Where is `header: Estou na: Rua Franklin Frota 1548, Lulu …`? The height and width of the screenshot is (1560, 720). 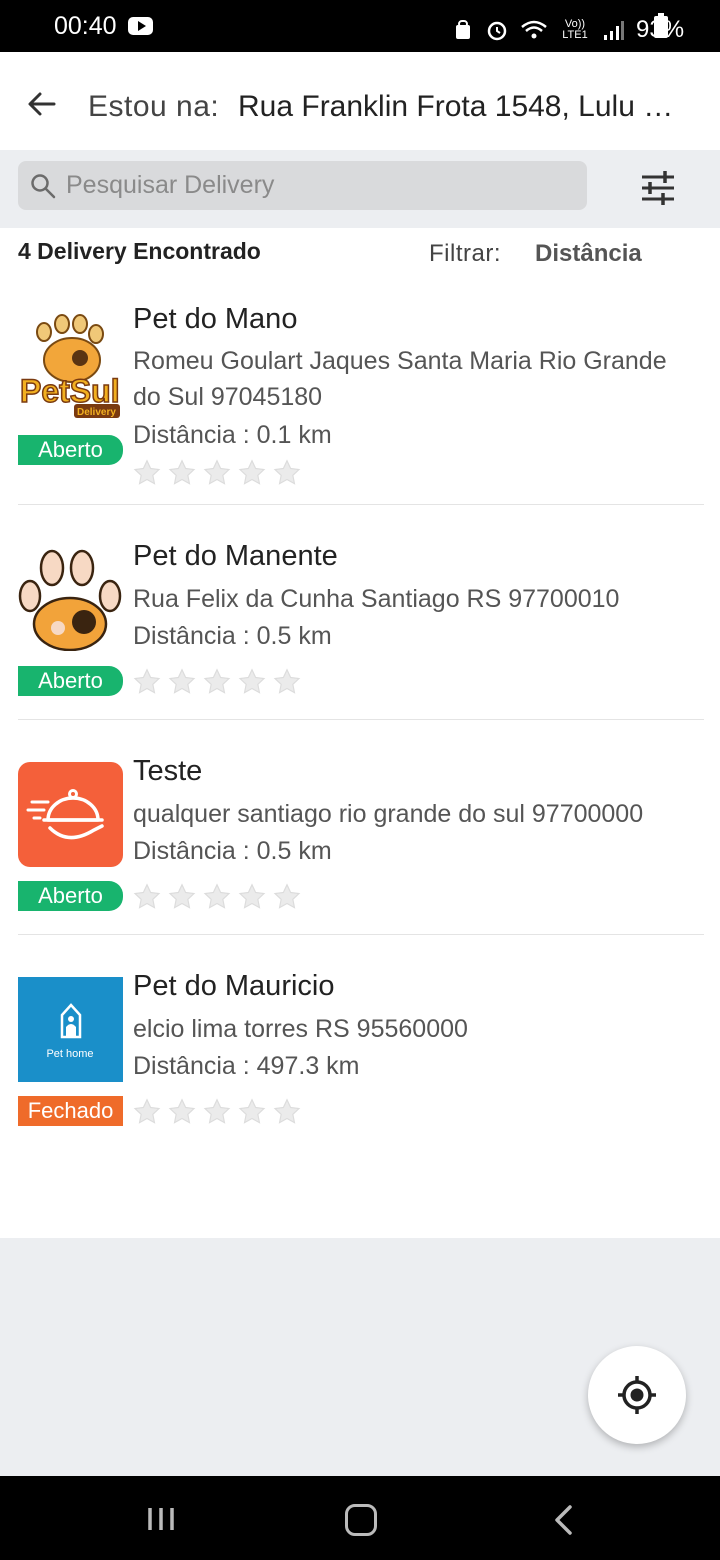
header: Estou na: Rua Franklin Frota 1548, Lulu … is located at coordinates (360, 101).